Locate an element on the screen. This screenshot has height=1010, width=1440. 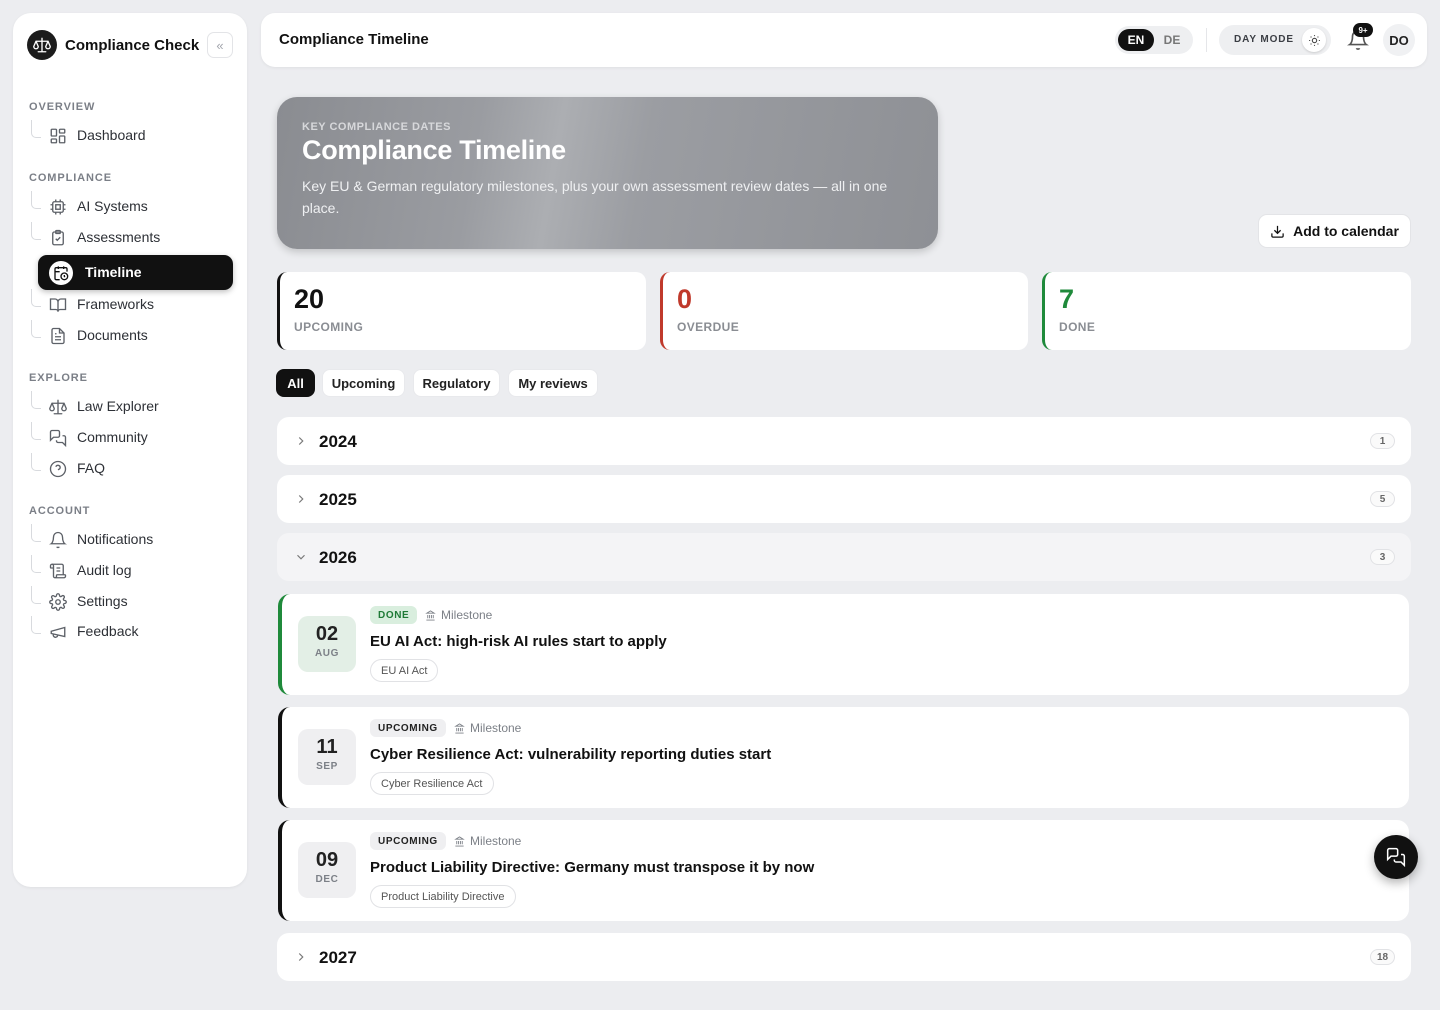
sidebar-item-notifications: Notifications is located at coordinates (131, 539).